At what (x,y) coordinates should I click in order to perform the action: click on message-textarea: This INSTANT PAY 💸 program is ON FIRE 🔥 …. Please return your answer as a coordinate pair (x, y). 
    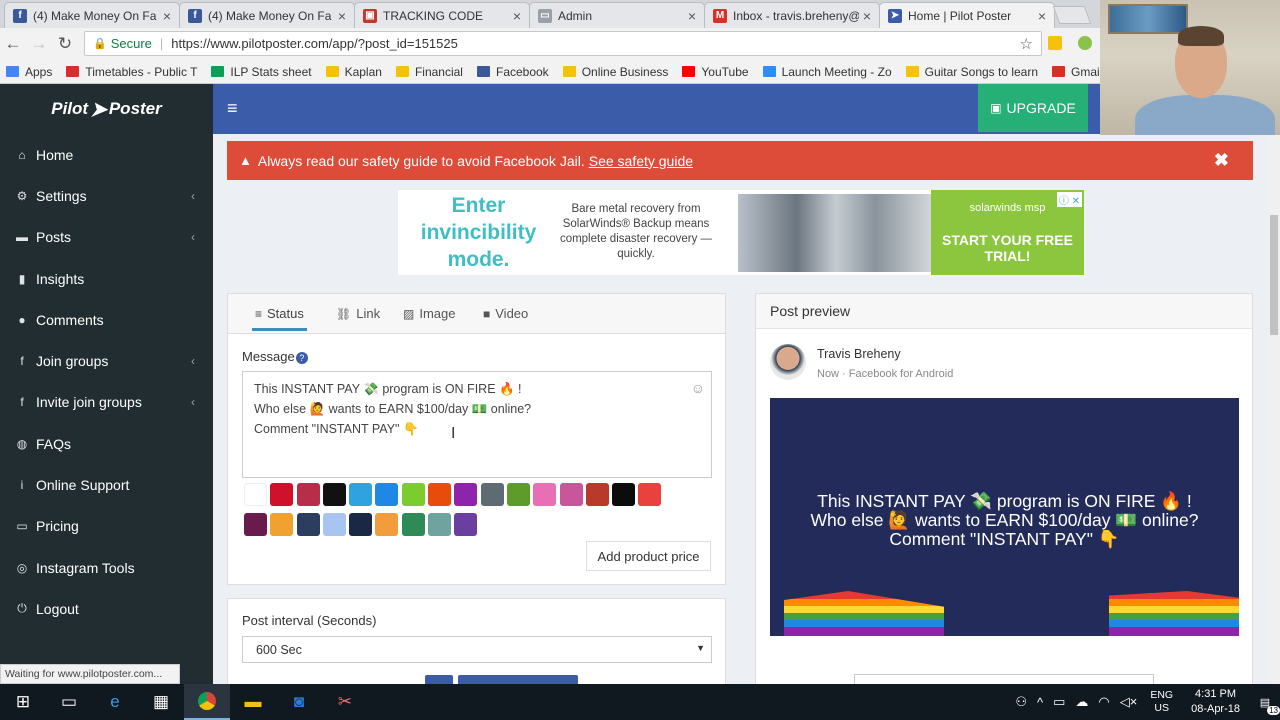
    Looking at the image, I should click on (477, 424).